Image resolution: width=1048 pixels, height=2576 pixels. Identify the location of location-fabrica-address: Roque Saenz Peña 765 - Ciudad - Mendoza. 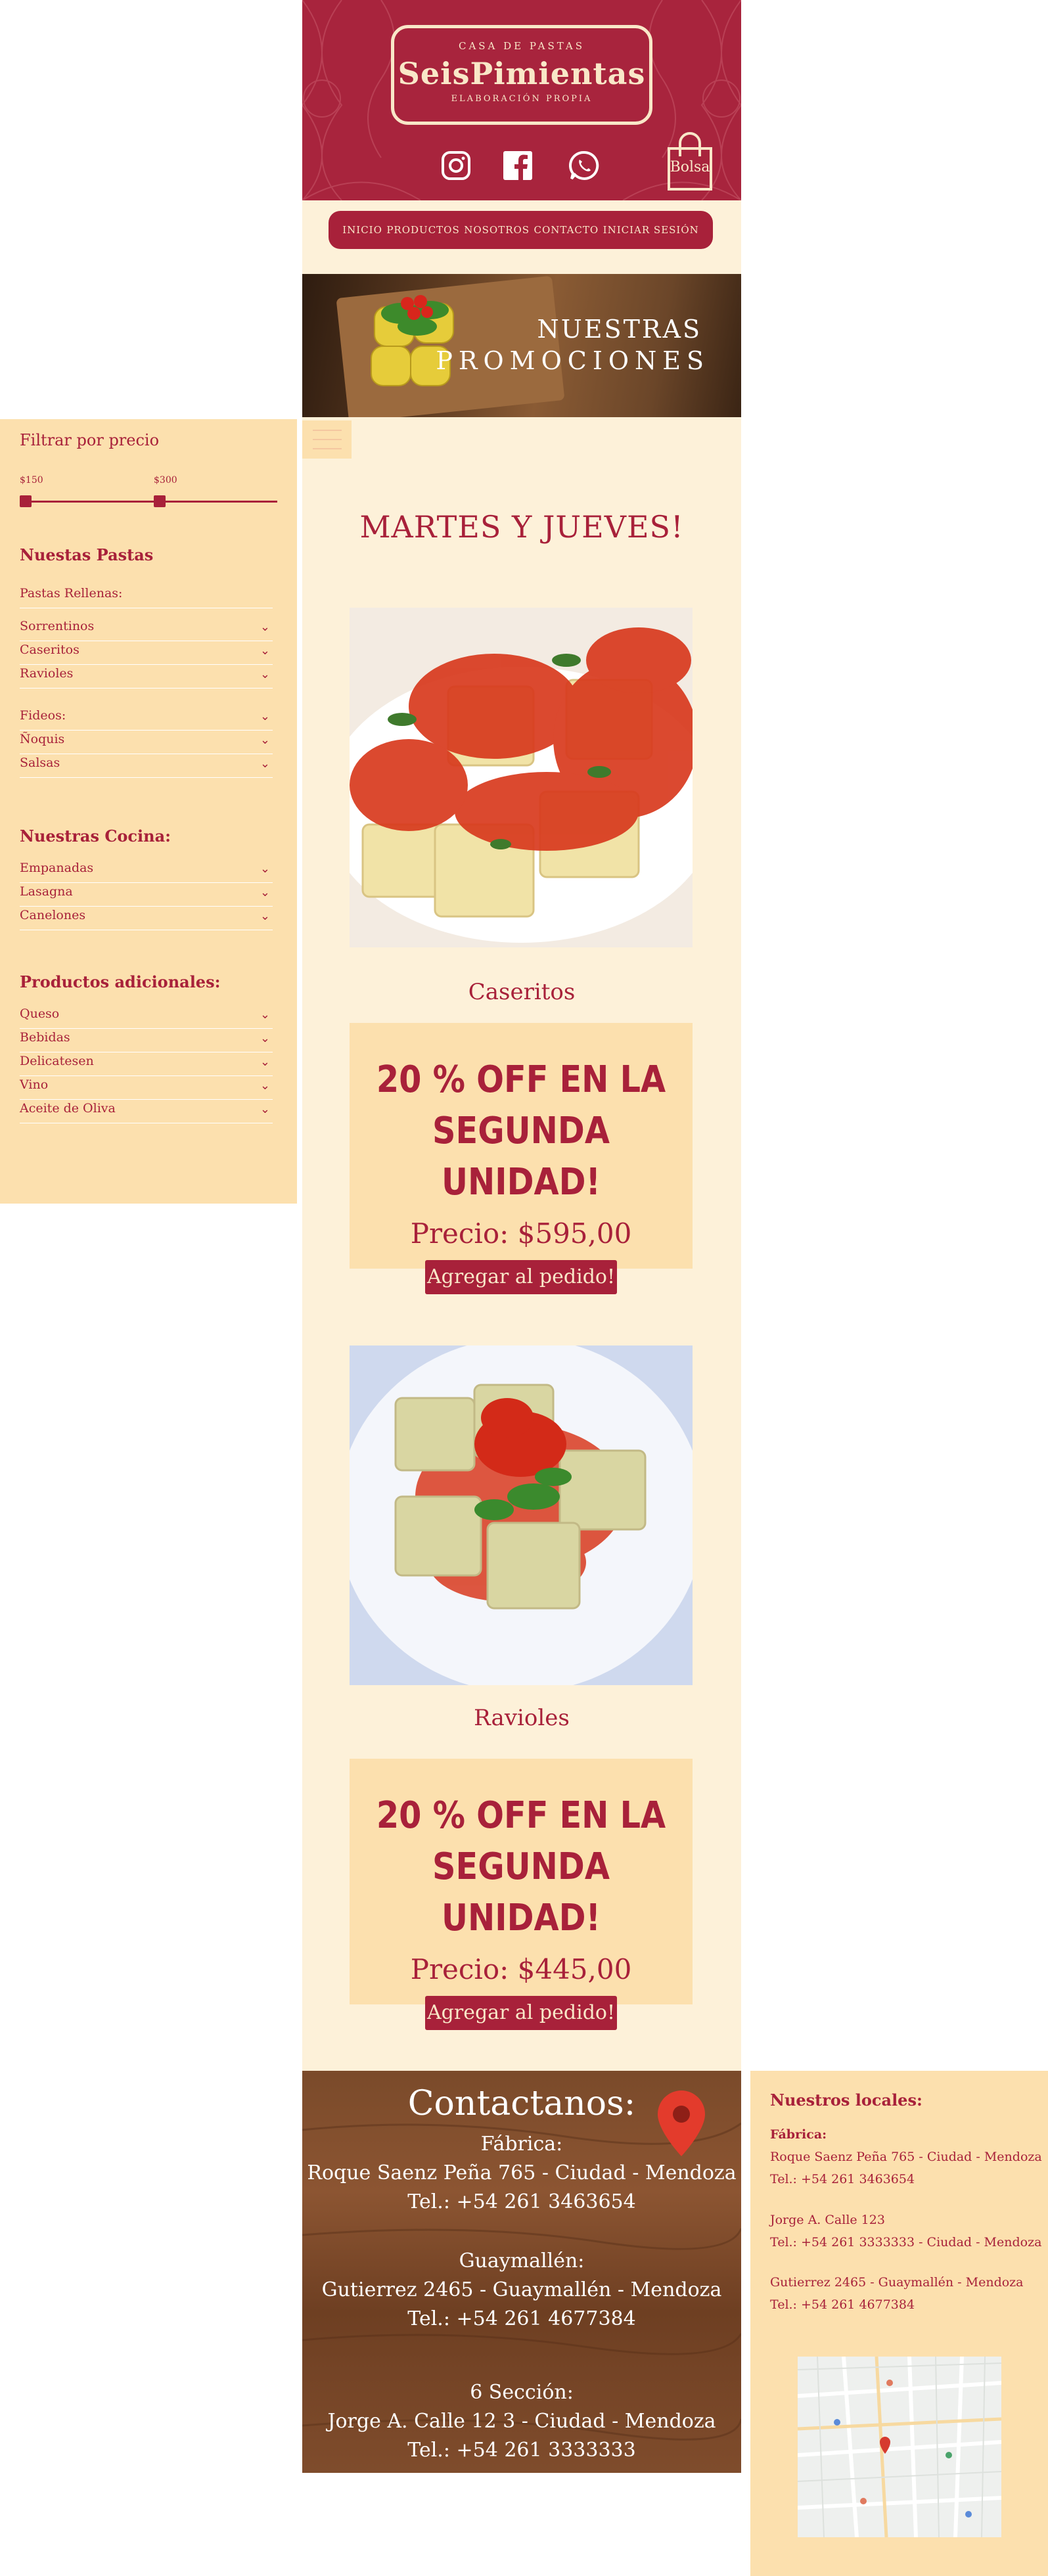
(906, 2157).